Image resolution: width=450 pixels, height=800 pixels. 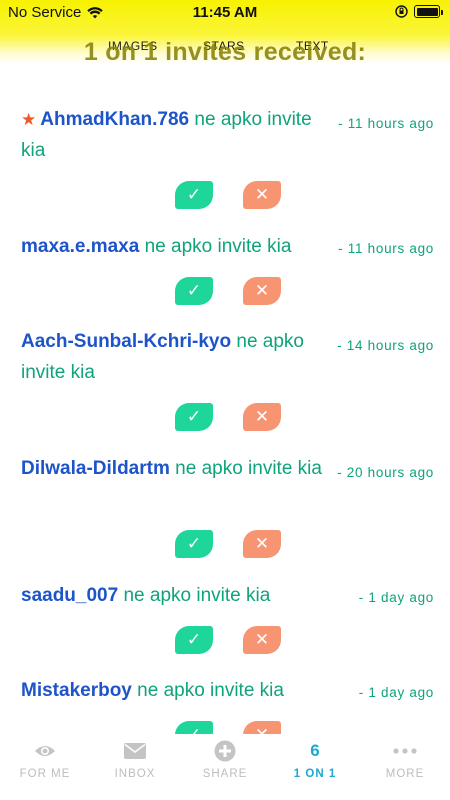 I want to click on status-right, so click(x=419, y=11).